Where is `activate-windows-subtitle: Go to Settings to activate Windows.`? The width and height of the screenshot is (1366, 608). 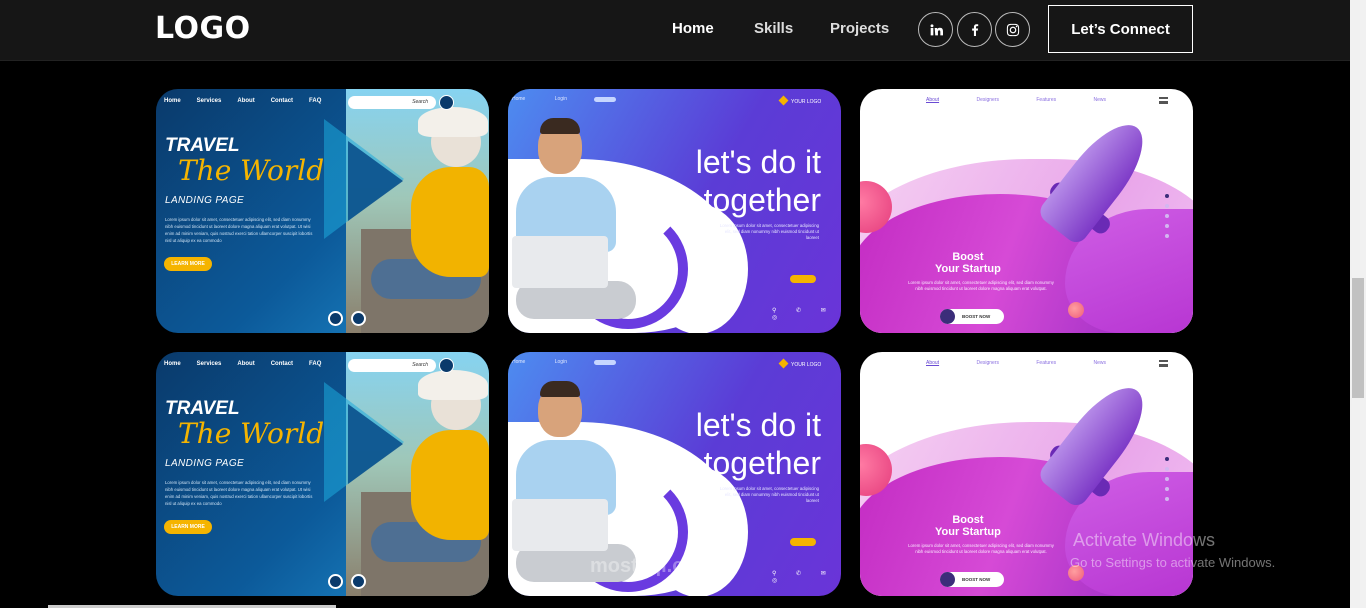 activate-windows-subtitle: Go to Settings to activate Windows. is located at coordinates (1173, 562).